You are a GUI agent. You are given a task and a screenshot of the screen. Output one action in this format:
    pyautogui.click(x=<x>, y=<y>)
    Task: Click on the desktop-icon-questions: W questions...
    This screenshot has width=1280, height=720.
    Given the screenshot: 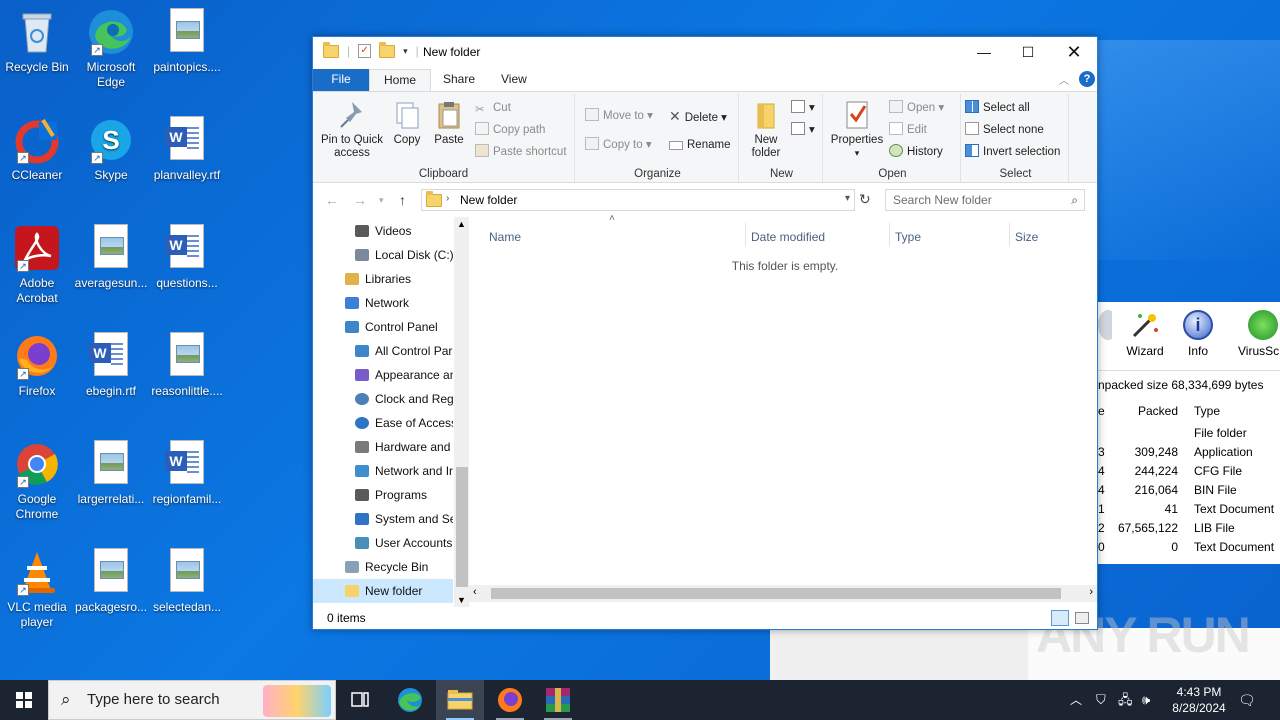 What is the action you would take?
    pyautogui.click(x=187, y=257)
    